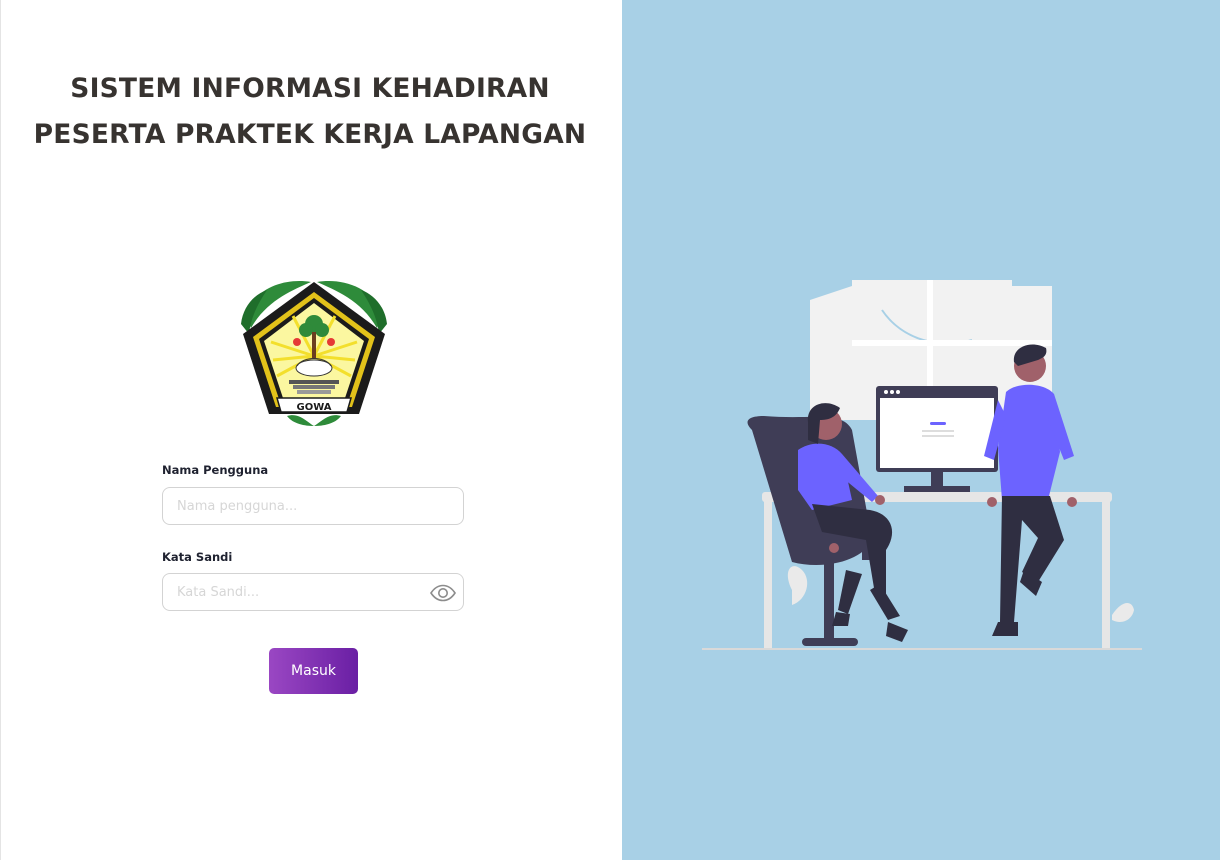  Describe the element at coordinates (310, 88) in the screenshot. I see `page-title-line-1: SISTEM INFORMASI KEHADIRAN` at that location.